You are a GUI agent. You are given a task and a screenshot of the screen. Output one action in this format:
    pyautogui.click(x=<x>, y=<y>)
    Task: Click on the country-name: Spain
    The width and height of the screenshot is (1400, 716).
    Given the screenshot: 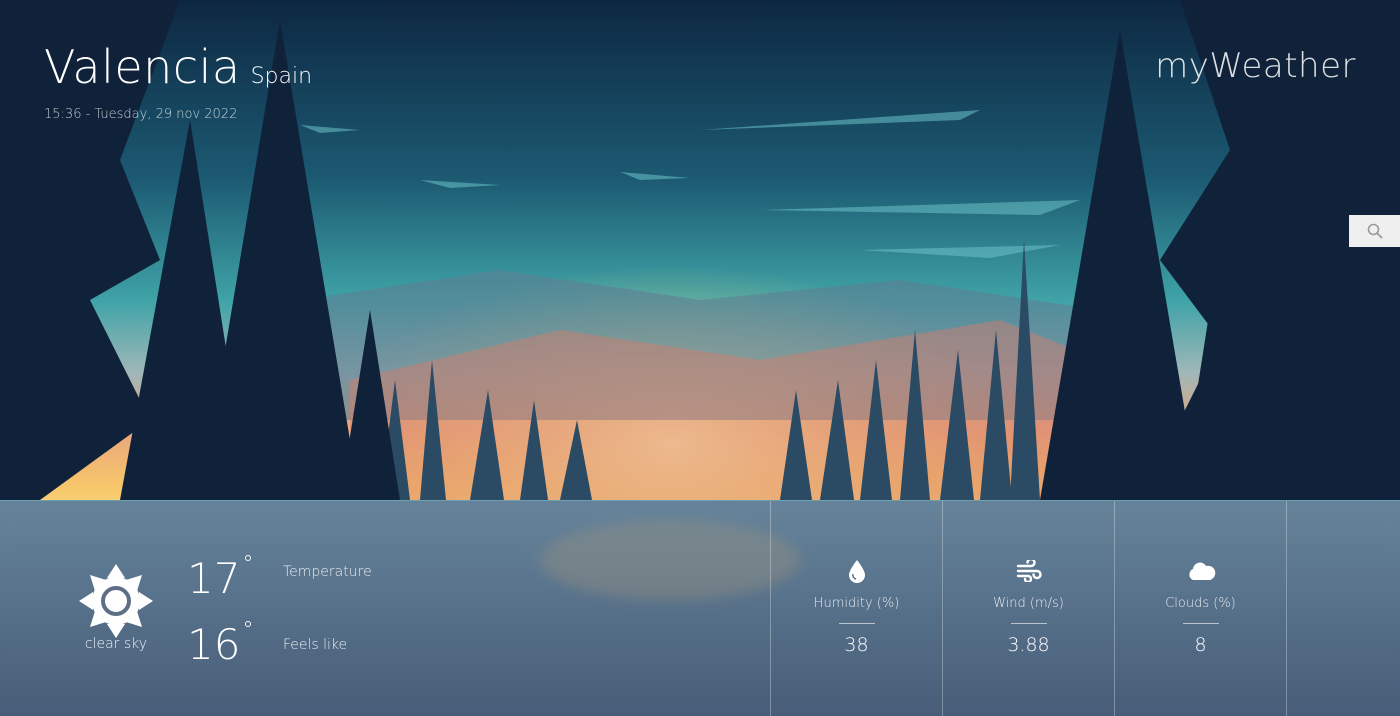 What is the action you would take?
    pyautogui.click(x=281, y=76)
    